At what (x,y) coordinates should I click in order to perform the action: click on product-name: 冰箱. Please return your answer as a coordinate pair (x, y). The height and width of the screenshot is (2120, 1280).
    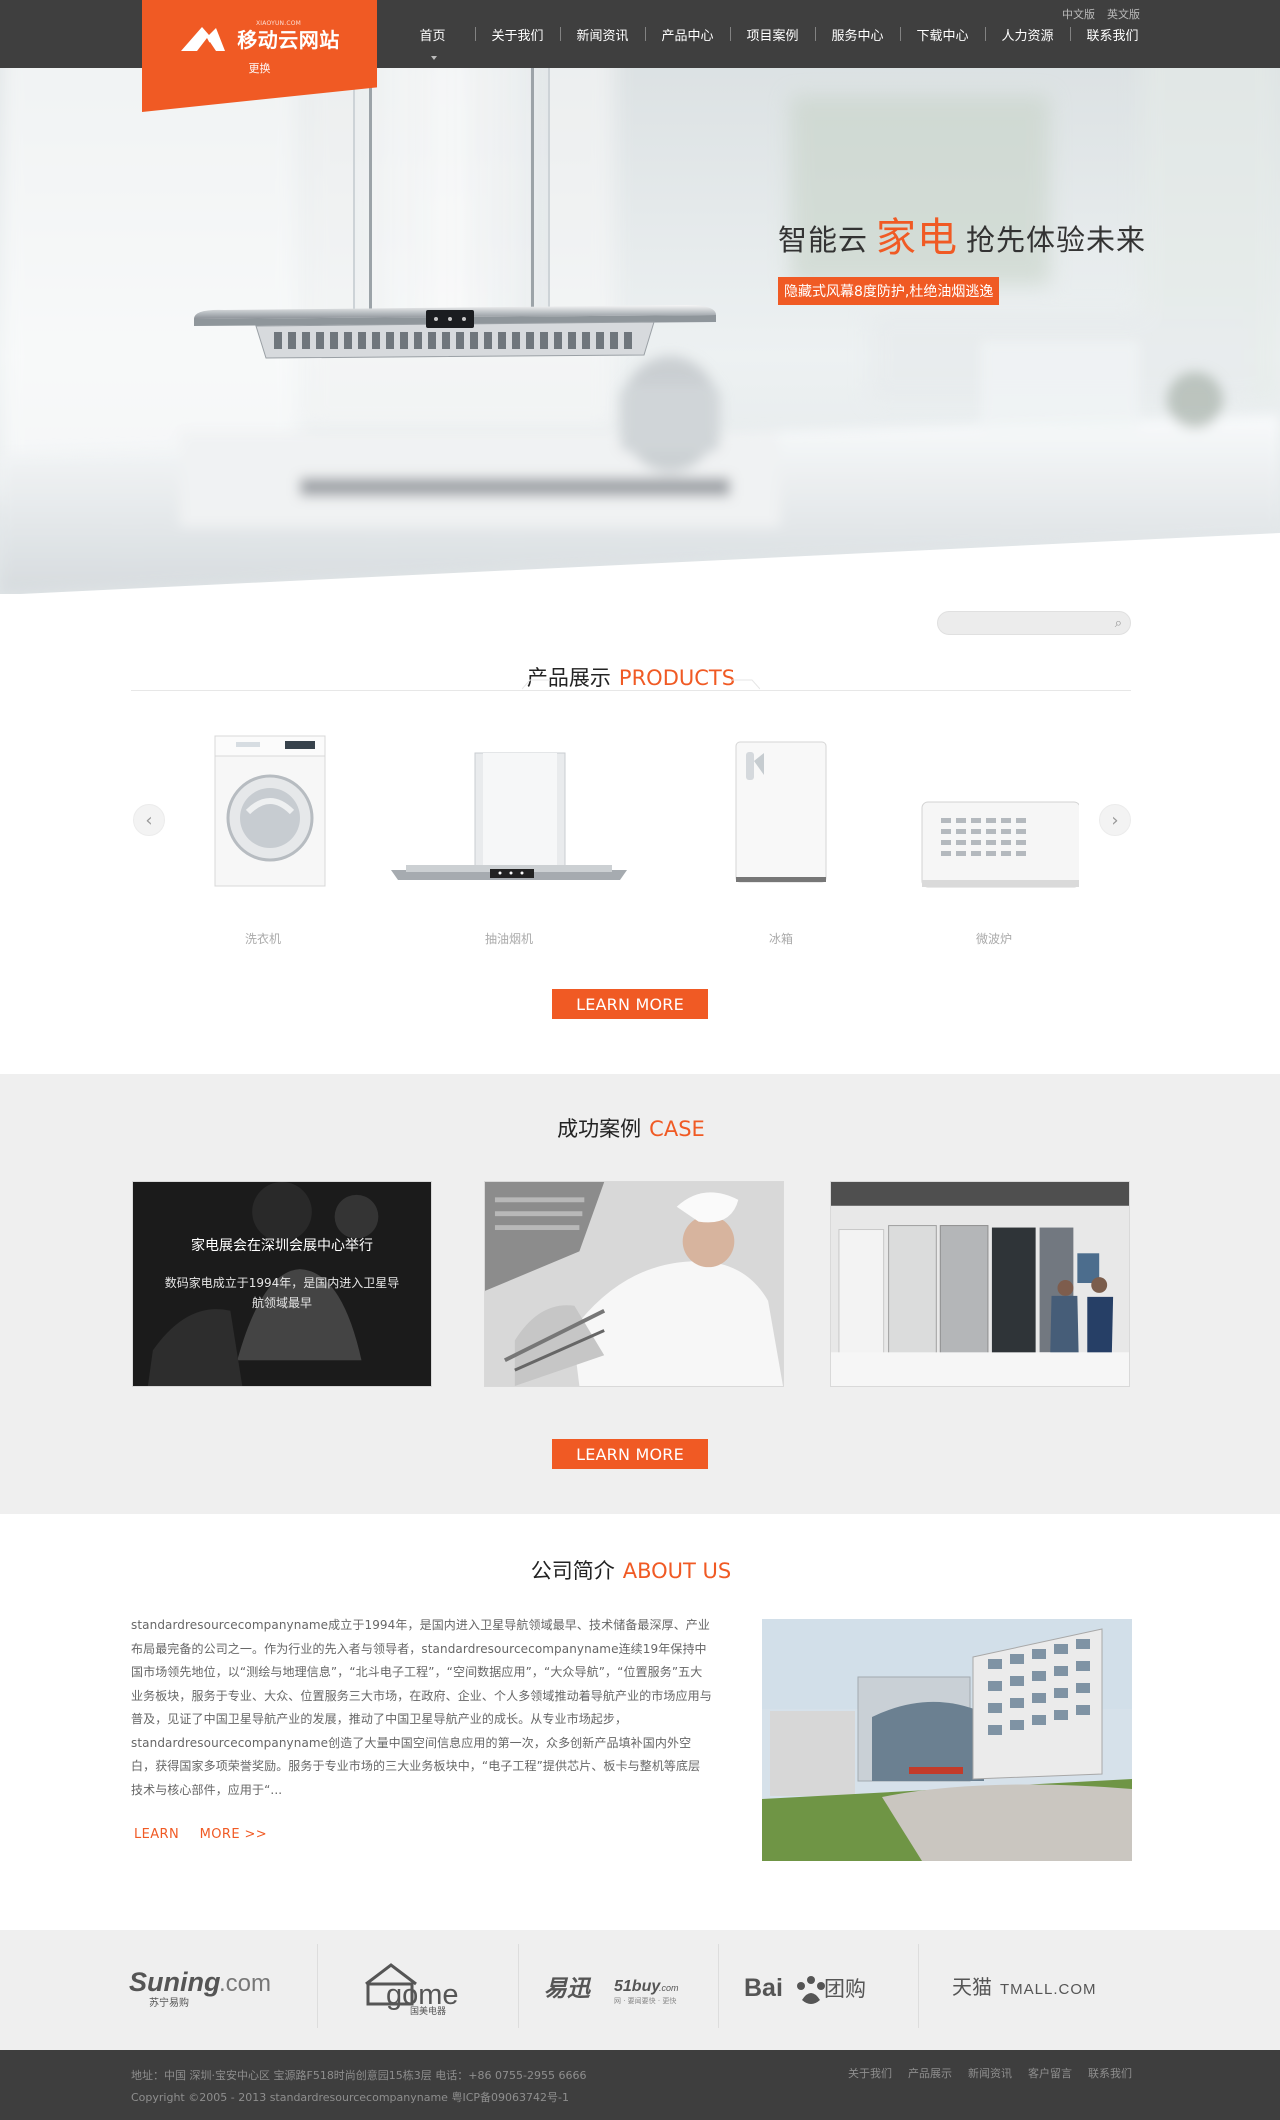
    Looking at the image, I should click on (780, 939).